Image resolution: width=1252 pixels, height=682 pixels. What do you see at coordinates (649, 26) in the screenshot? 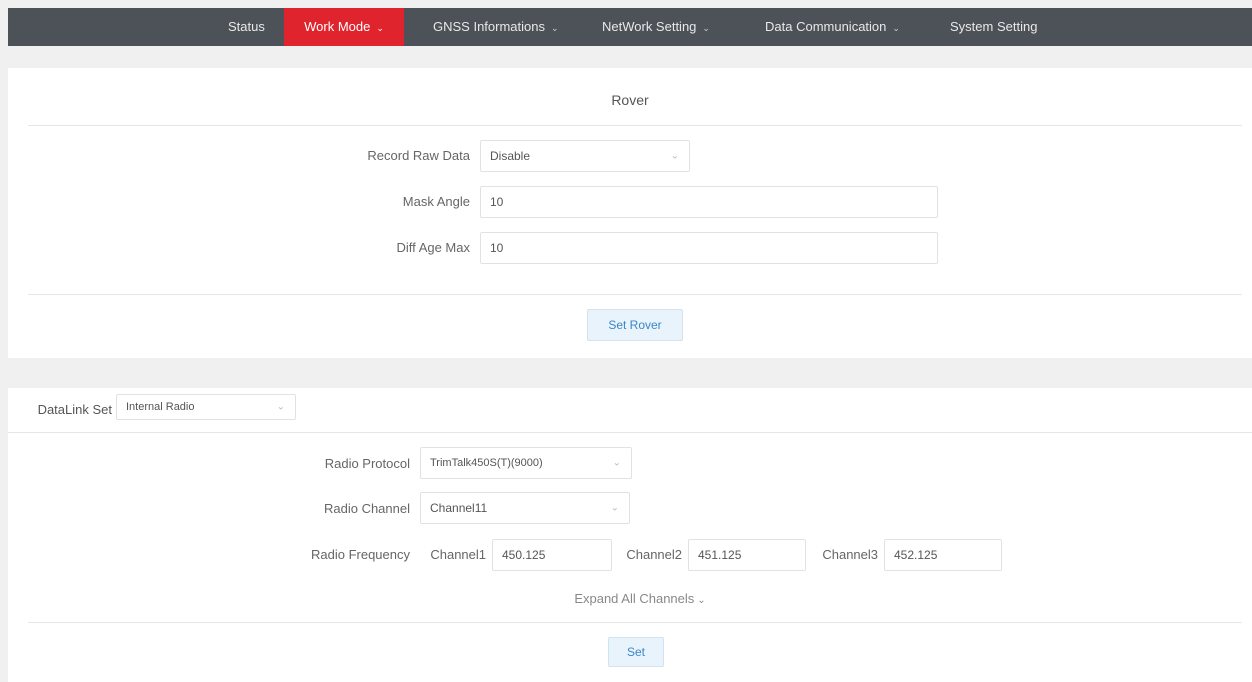
I see `nav-network-label: NetWork Setting` at bounding box center [649, 26].